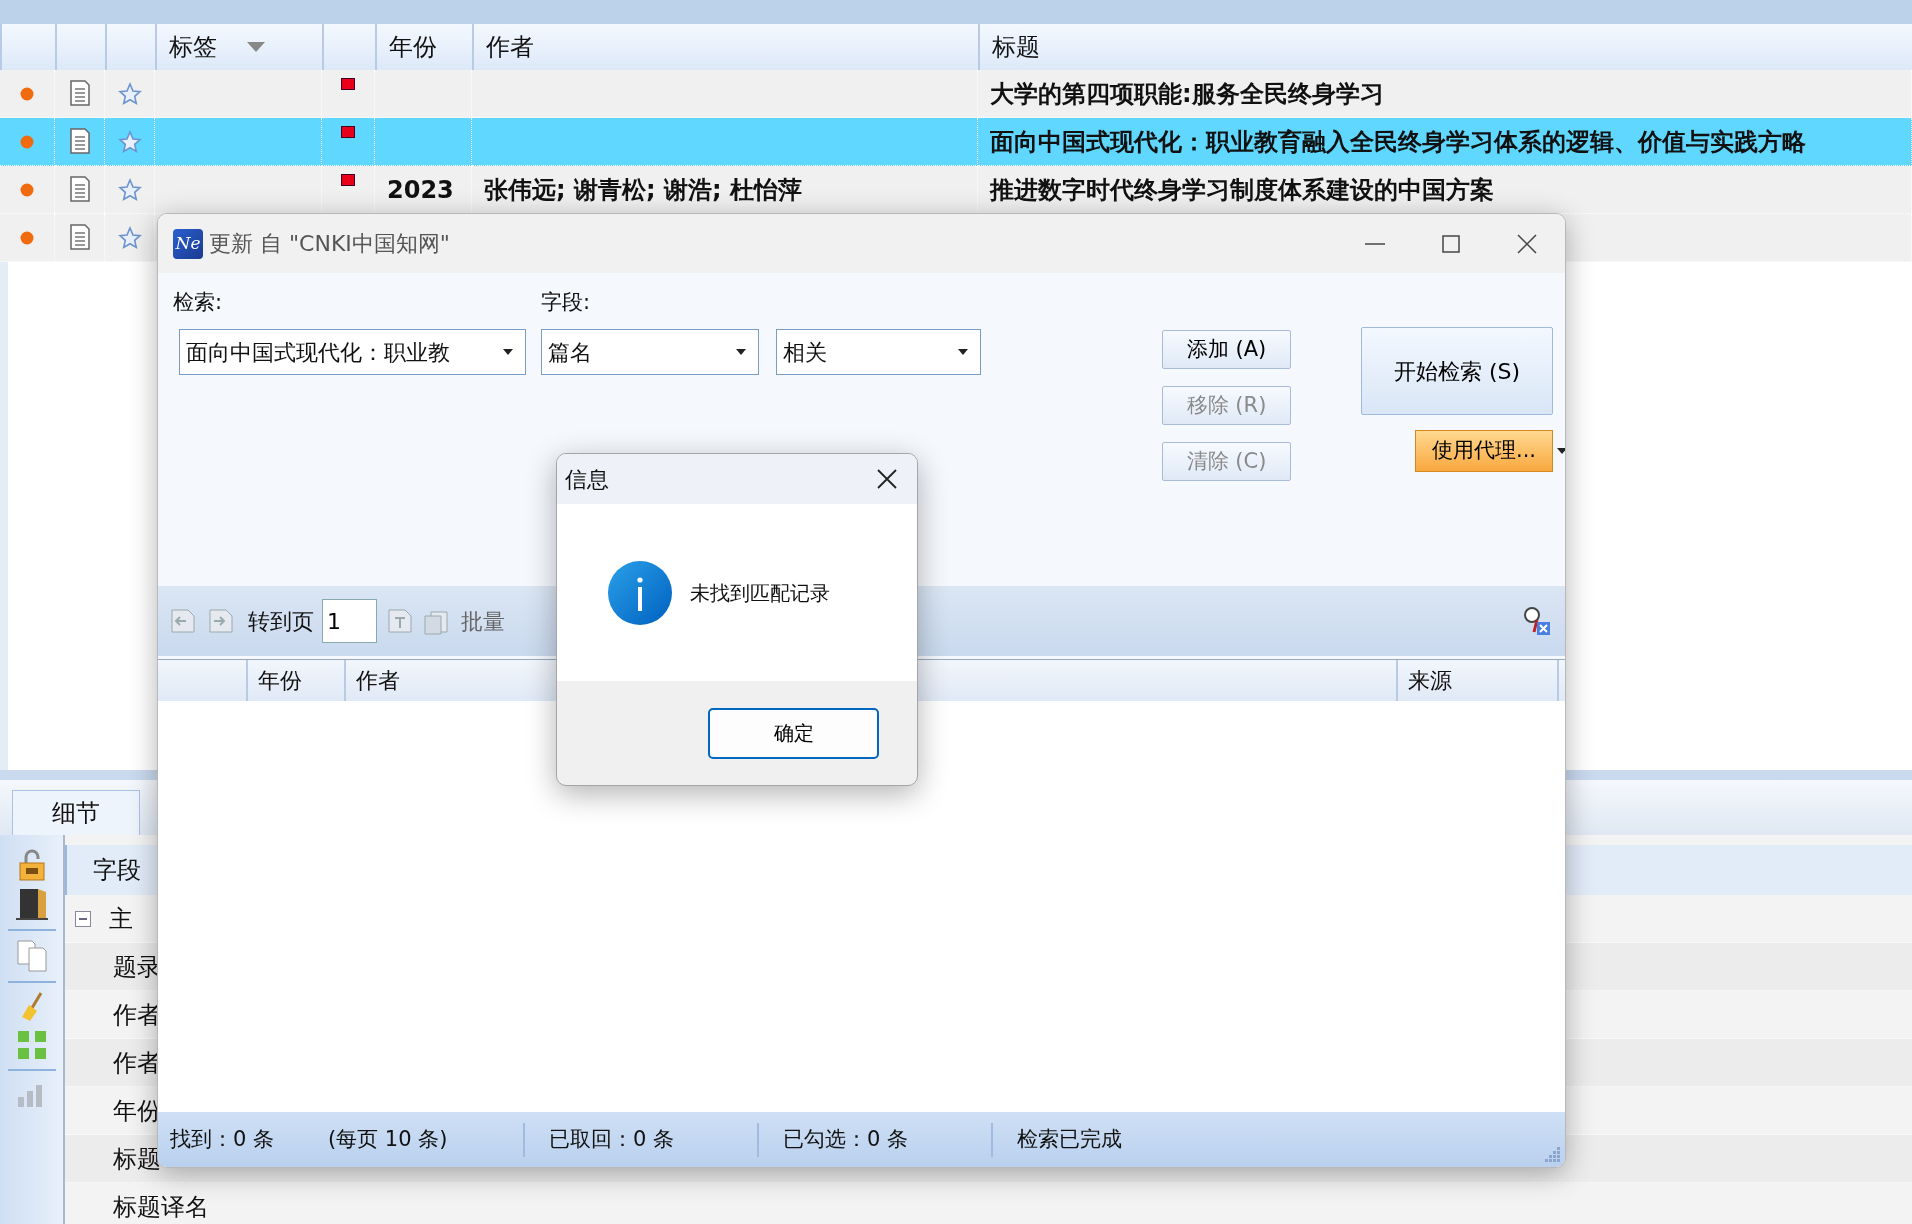  Describe the element at coordinates (137, 1111) in the screenshot. I see `field-name: 年份` at that location.